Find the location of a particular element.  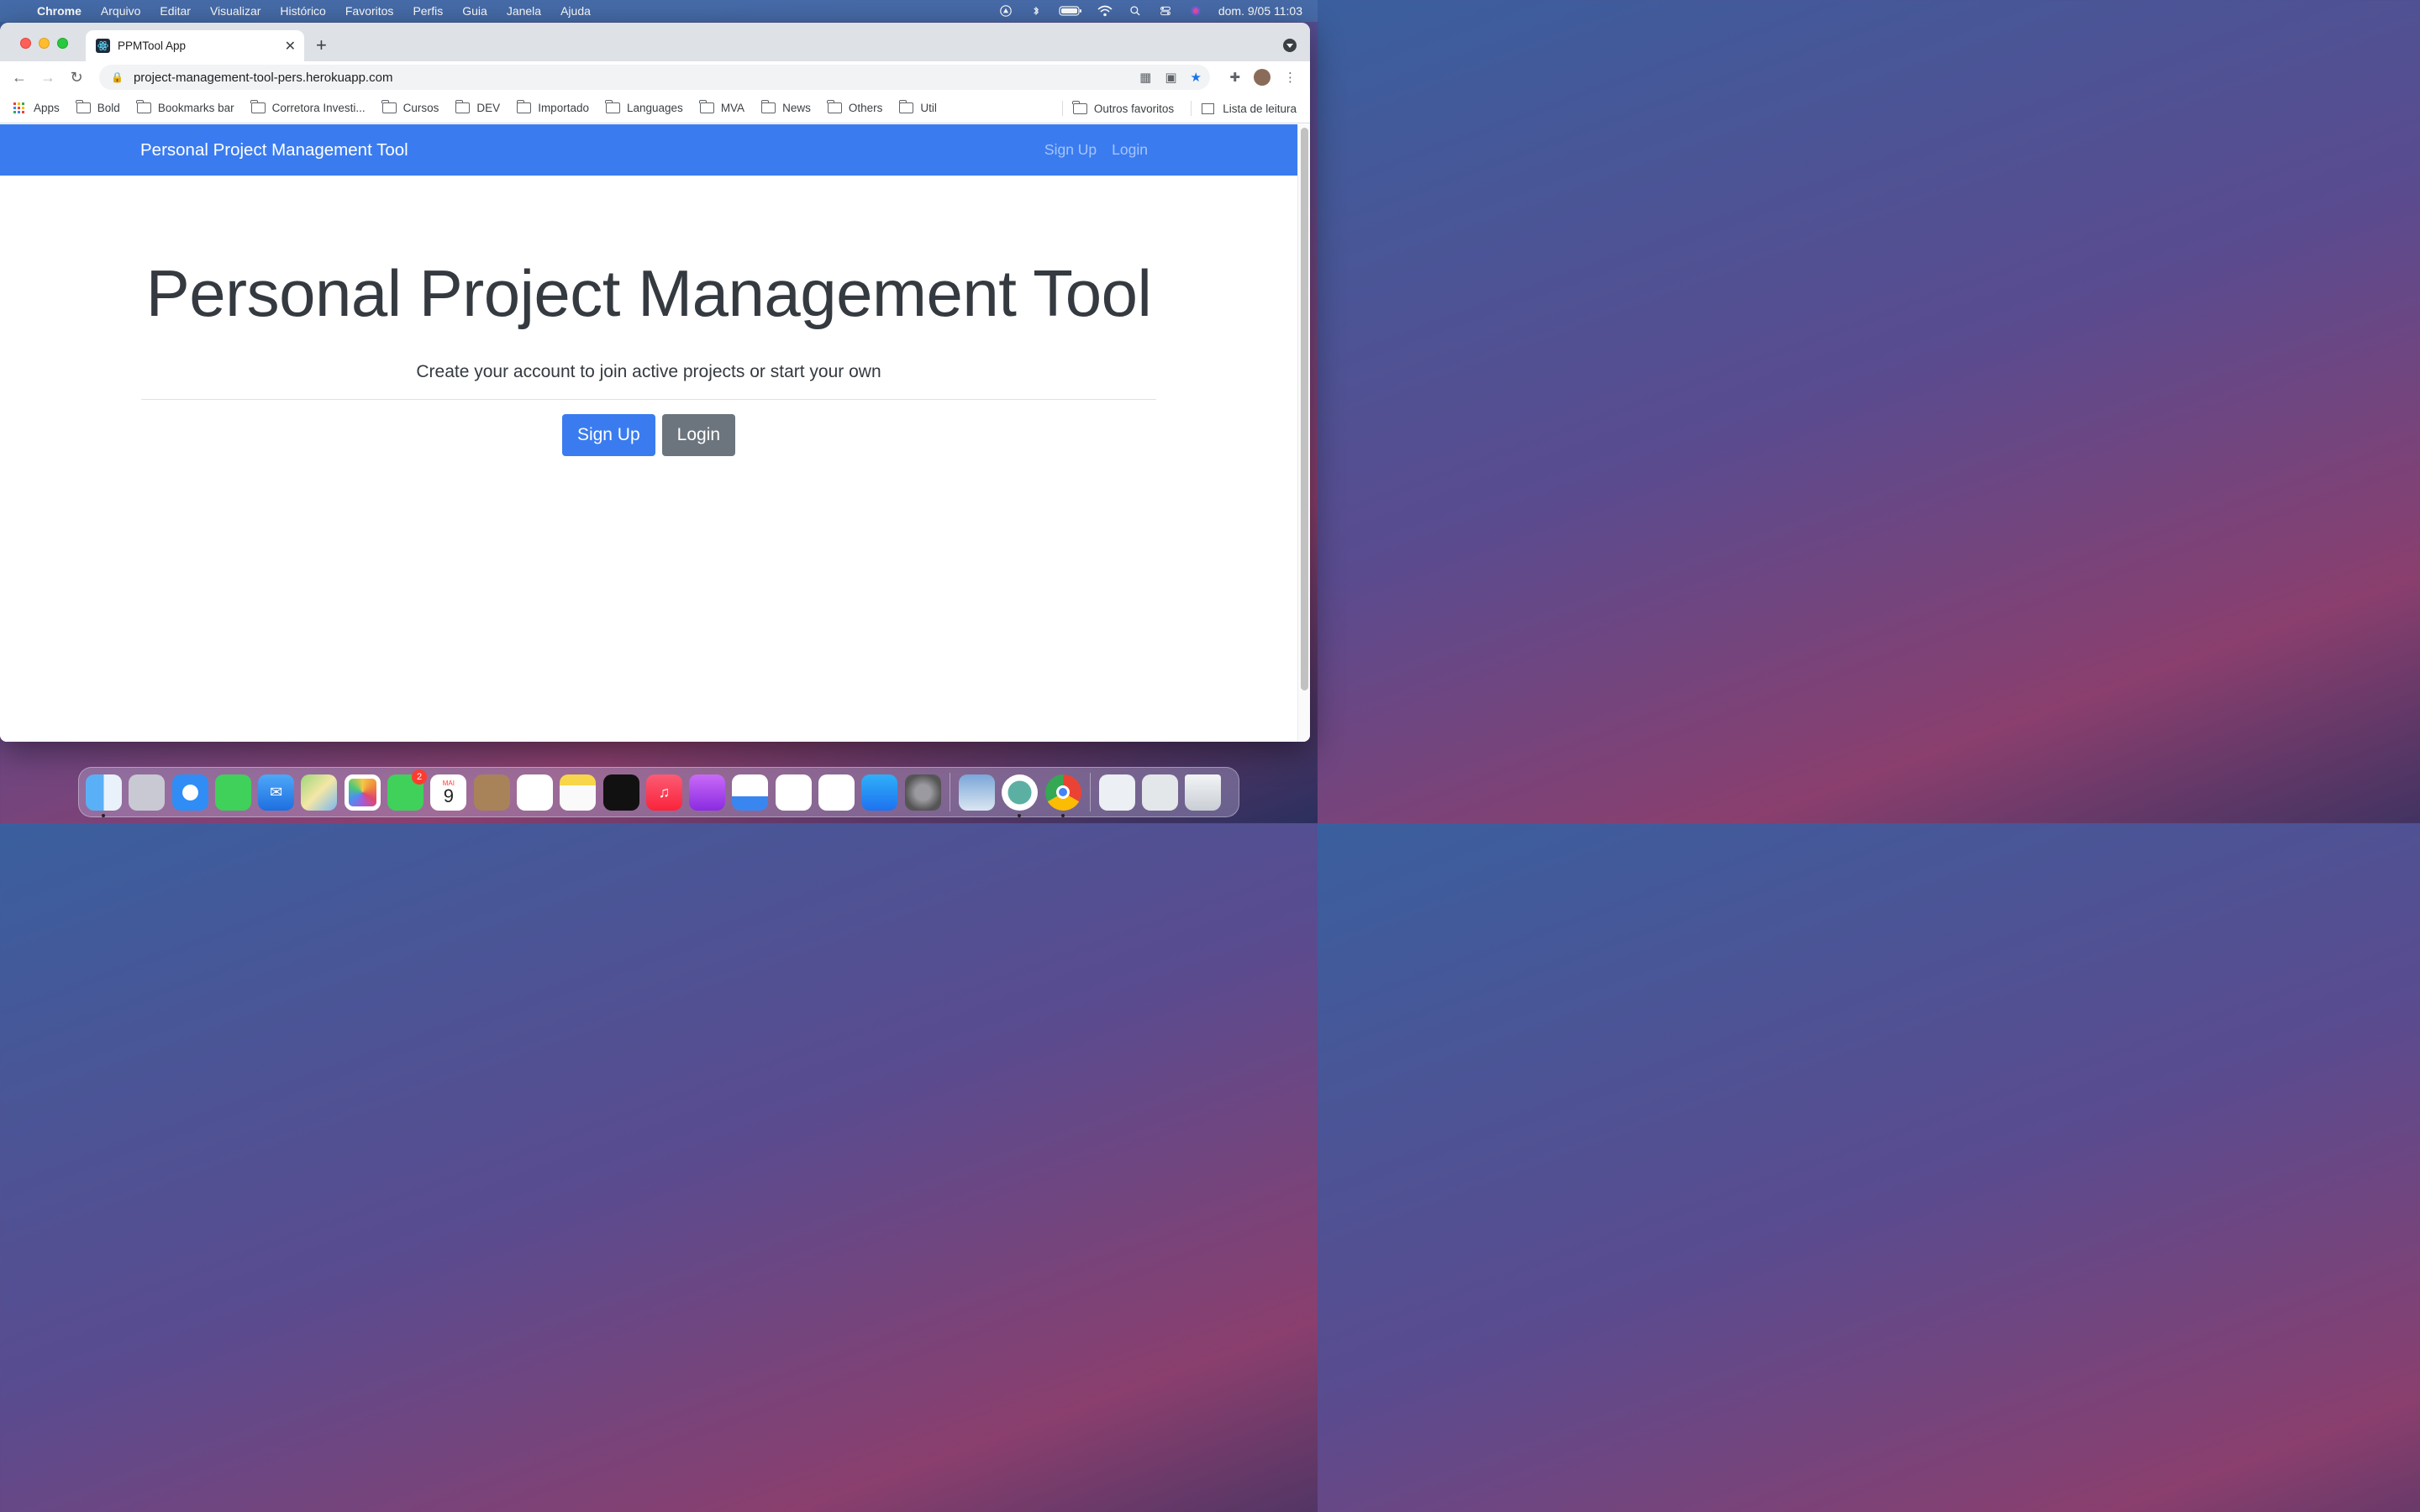

battery-icon is located at coordinates (1071, 11).